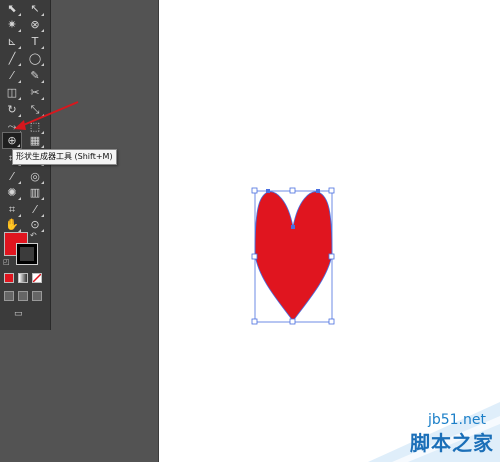 Image resolution: width=500 pixels, height=462 pixels. I want to click on heart-shape, so click(293, 256).